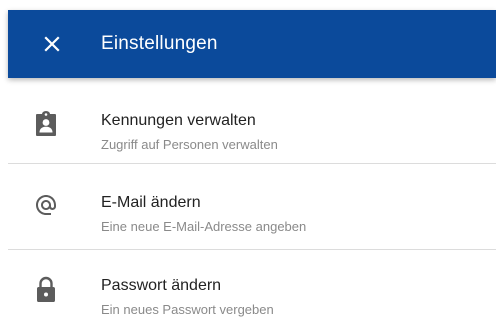  What do you see at coordinates (161, 285) in the screenshot?
I see `settings-item-title: Passwort ändern` at bounding box center [161, 285].